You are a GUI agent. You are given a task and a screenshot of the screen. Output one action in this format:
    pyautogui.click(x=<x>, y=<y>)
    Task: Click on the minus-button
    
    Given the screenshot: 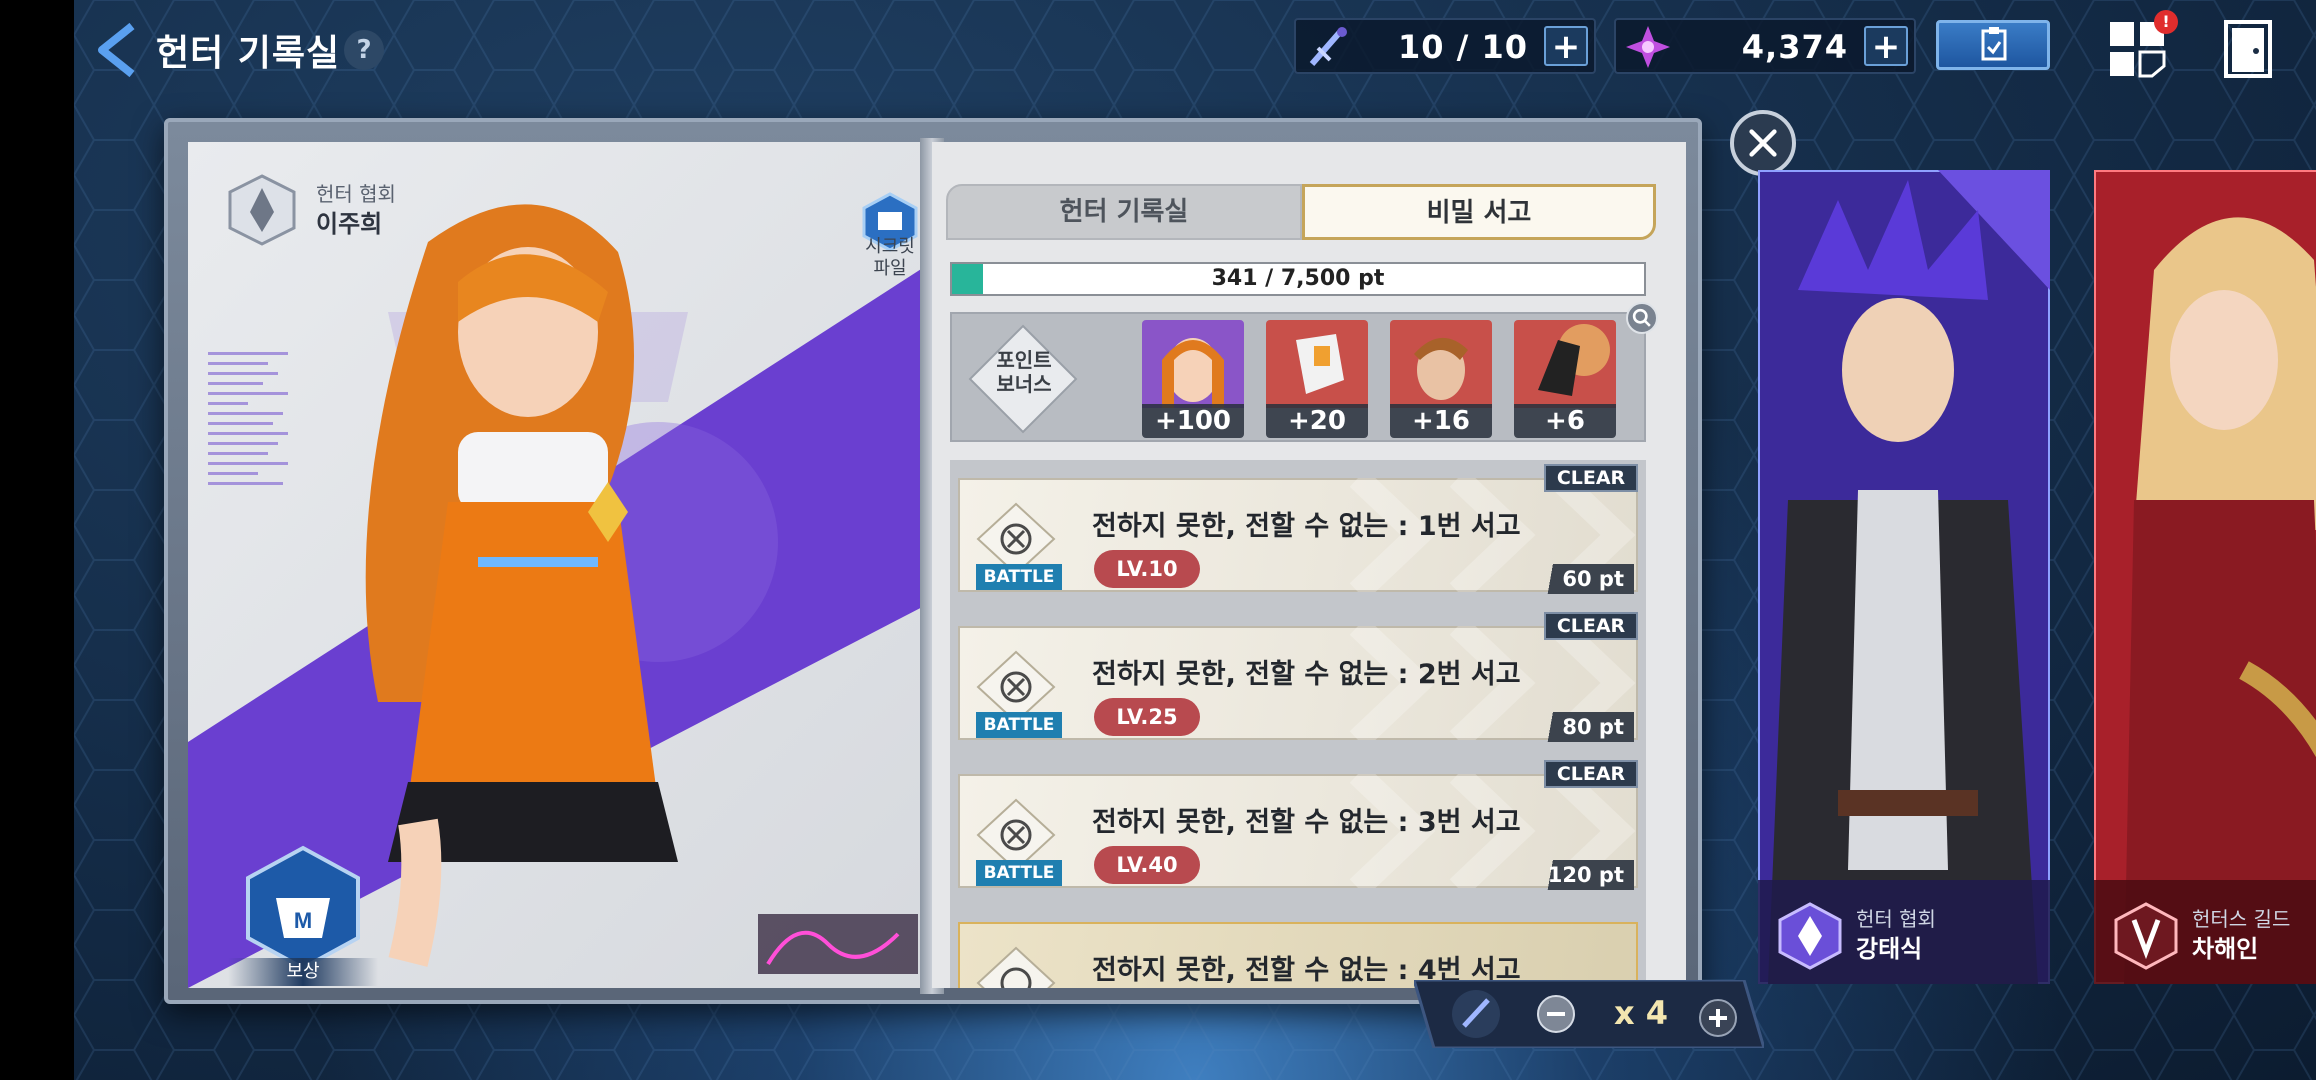 What is the action you would take?
    pyautogui.click(x=1556, y=1014)
    